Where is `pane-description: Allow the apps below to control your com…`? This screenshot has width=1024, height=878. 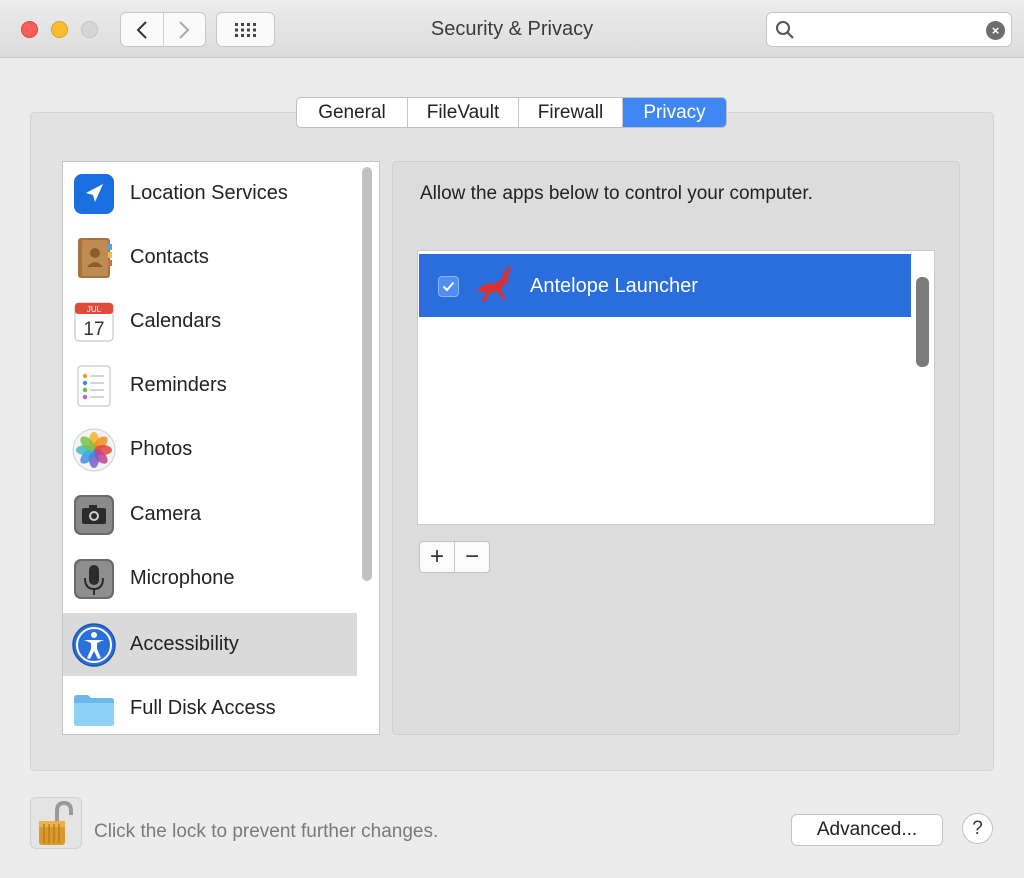
pane-description: Allow the apps below to control your com… is located at coordinates (616, 193).